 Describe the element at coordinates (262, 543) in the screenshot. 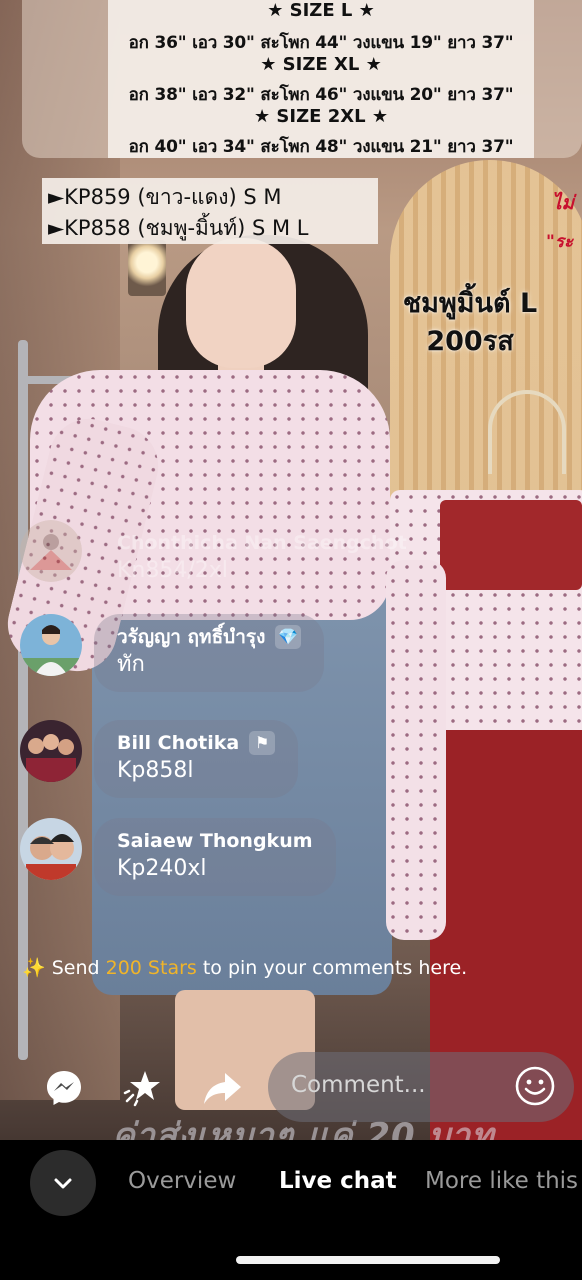

I see `comment-author: Chonthicha Nan Saengchot` at that location.